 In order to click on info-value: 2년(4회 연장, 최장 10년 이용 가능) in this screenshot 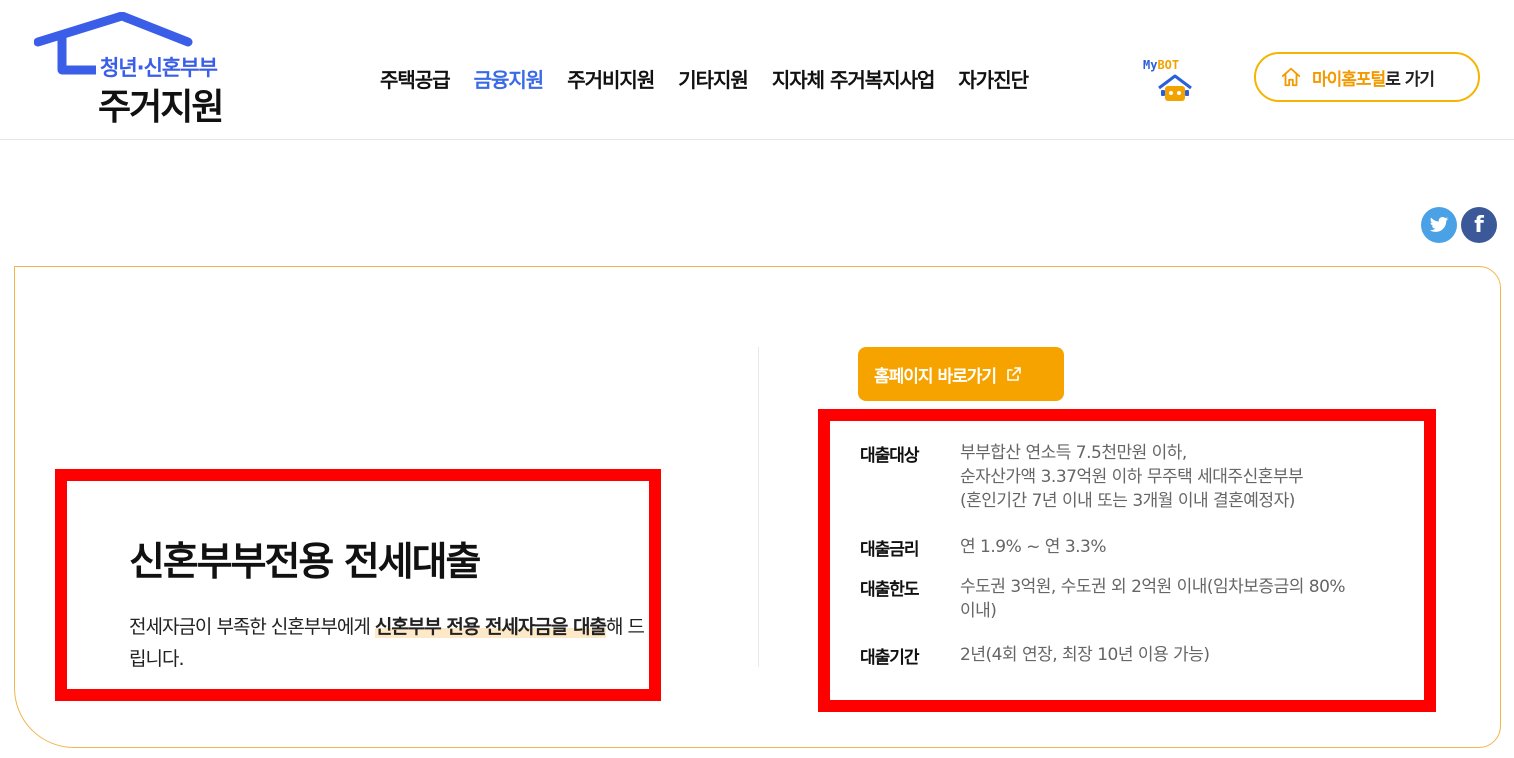, I will do `click(1185, 655)`.